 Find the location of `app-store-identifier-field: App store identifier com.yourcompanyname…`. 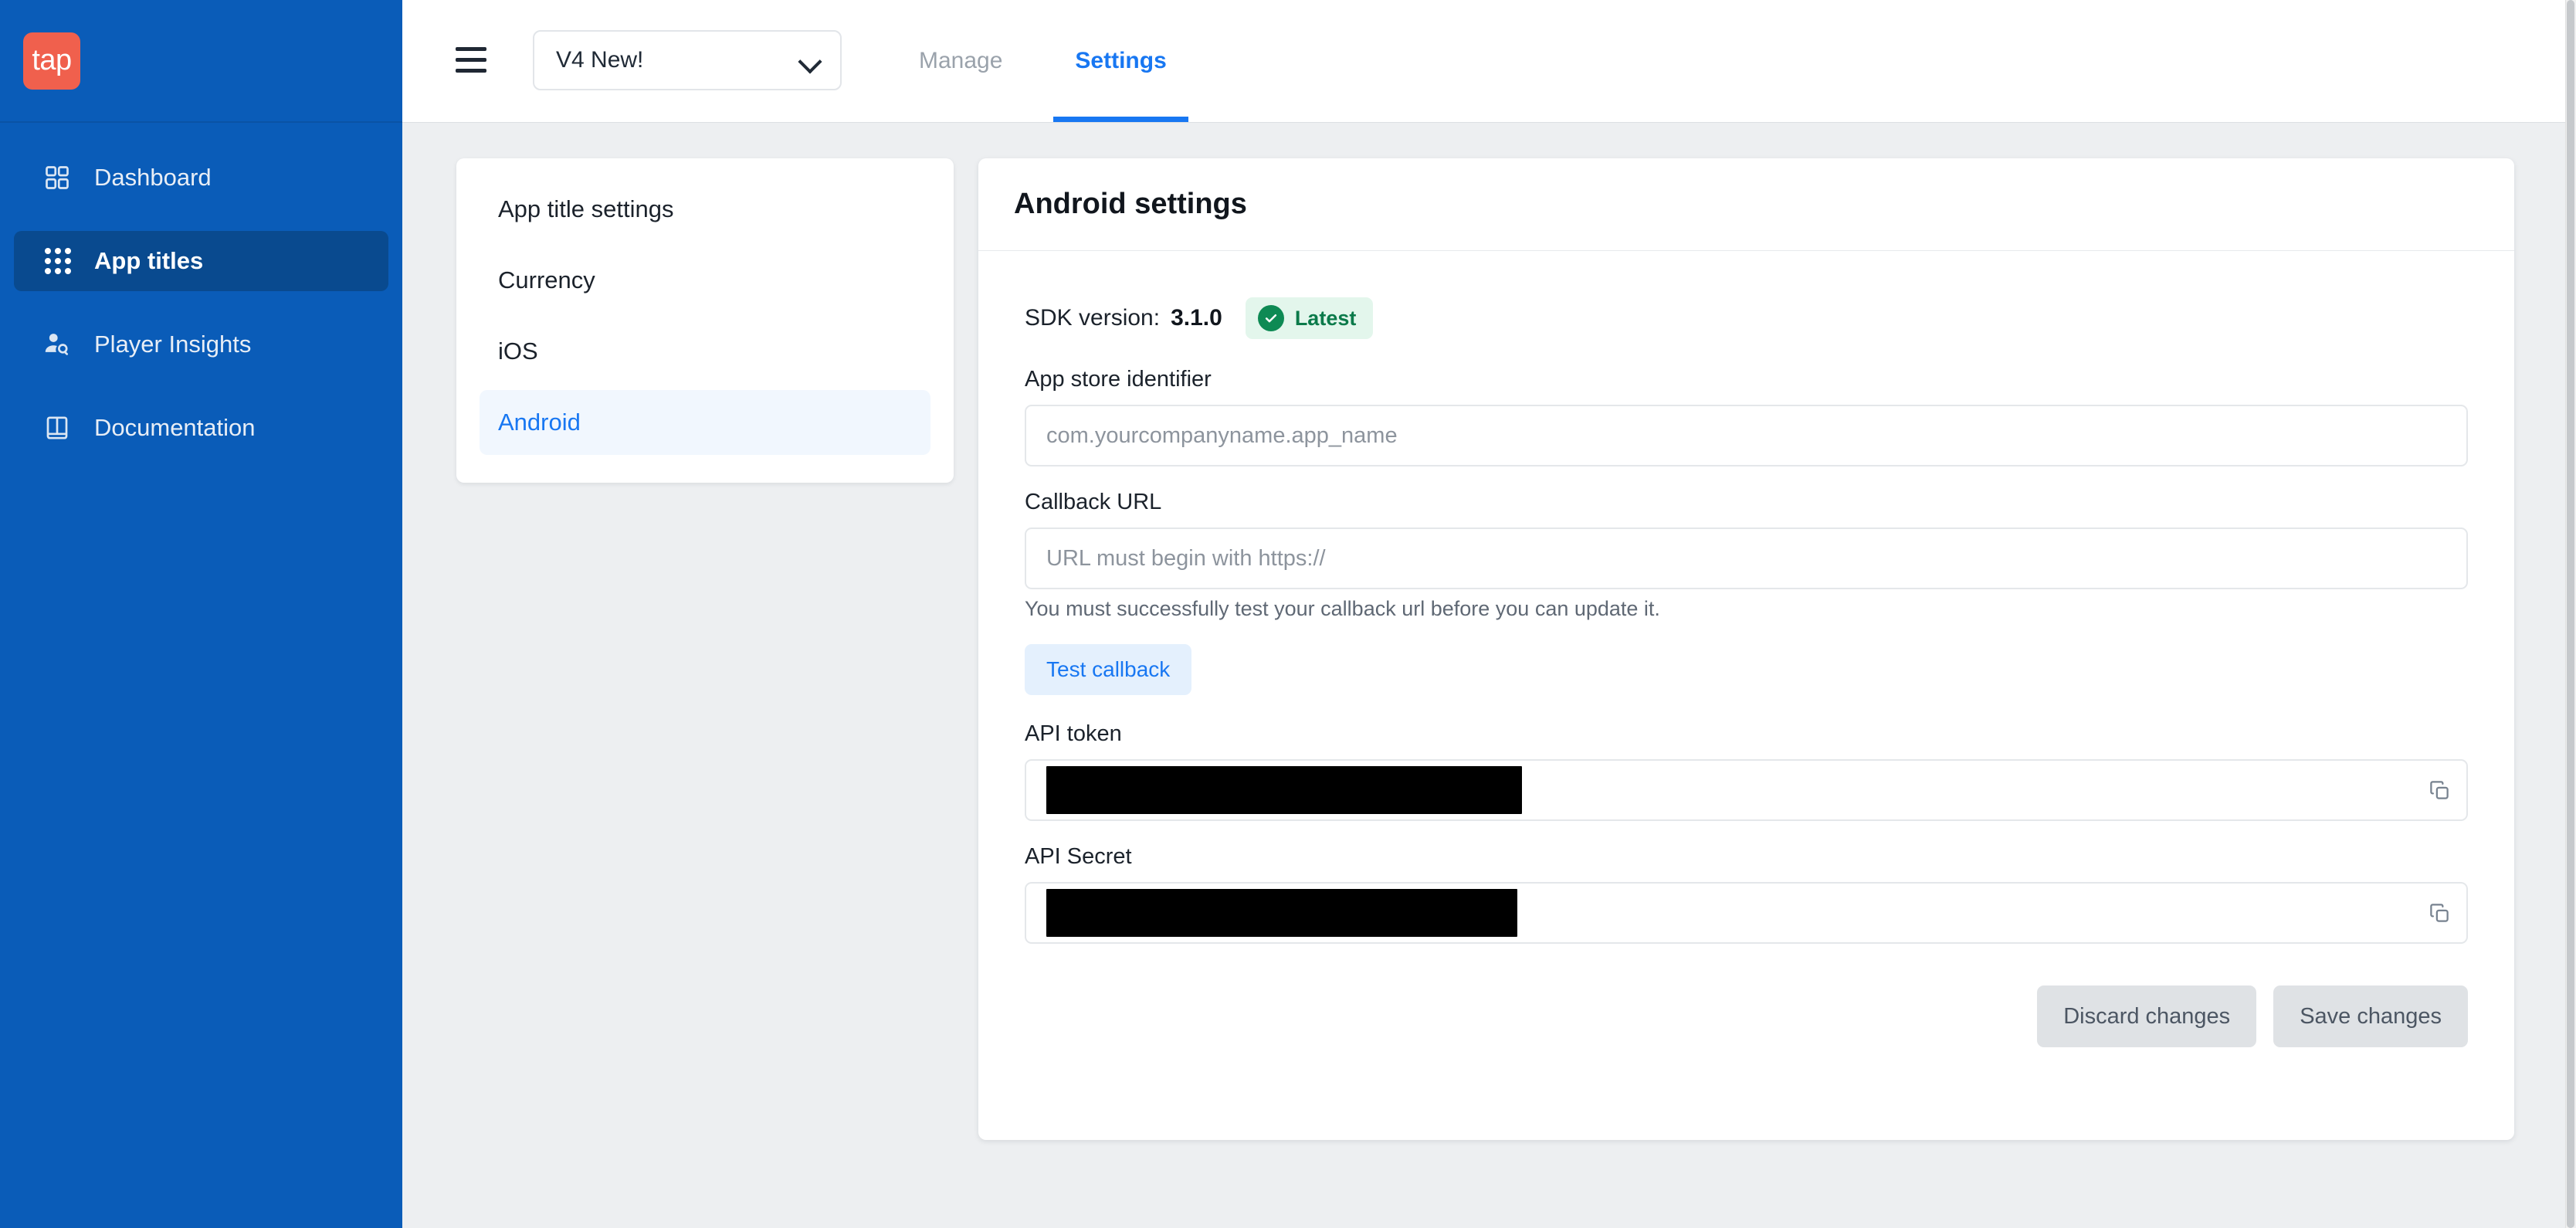

app-store-identifier-field: App store identifier com.yourcompanyname… is located at coordinates (1746, 416).